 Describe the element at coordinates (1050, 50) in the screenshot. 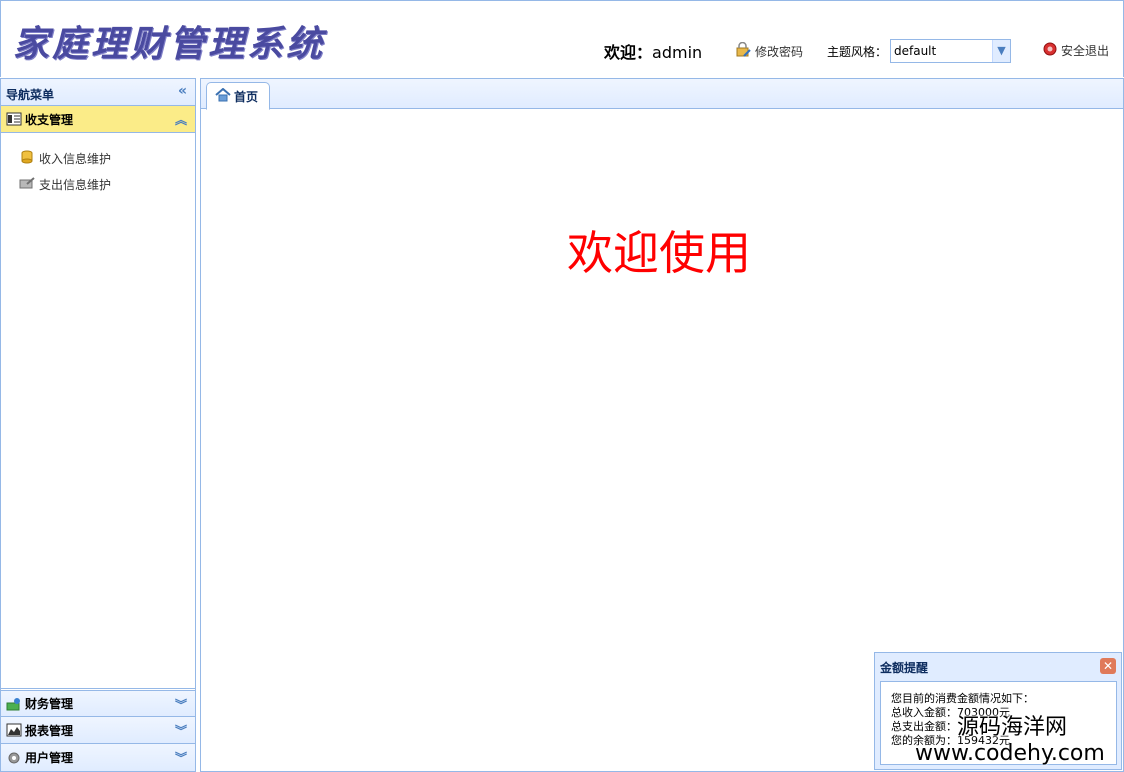

I see `power-off-icon` at that location.